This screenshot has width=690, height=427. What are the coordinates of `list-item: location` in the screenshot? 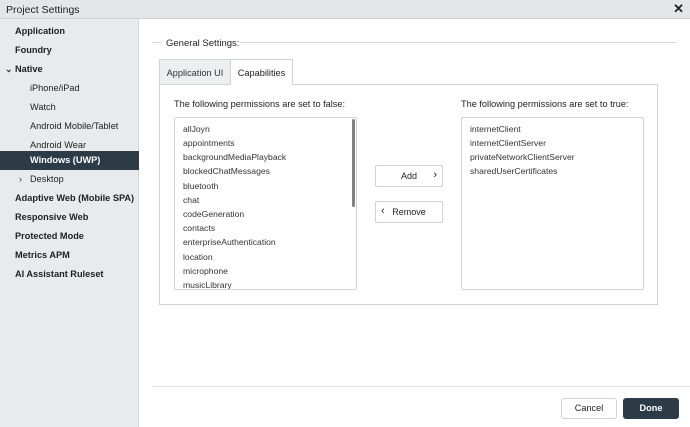 It's located at (198, 257).